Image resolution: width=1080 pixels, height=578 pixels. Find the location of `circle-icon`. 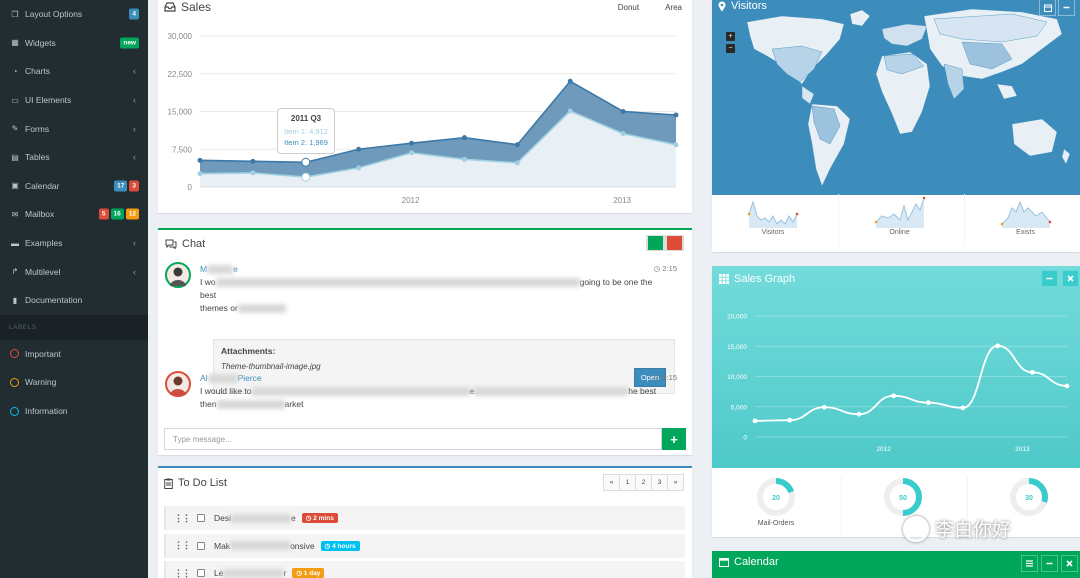

circle-icon is located at coordinates (14, 411).